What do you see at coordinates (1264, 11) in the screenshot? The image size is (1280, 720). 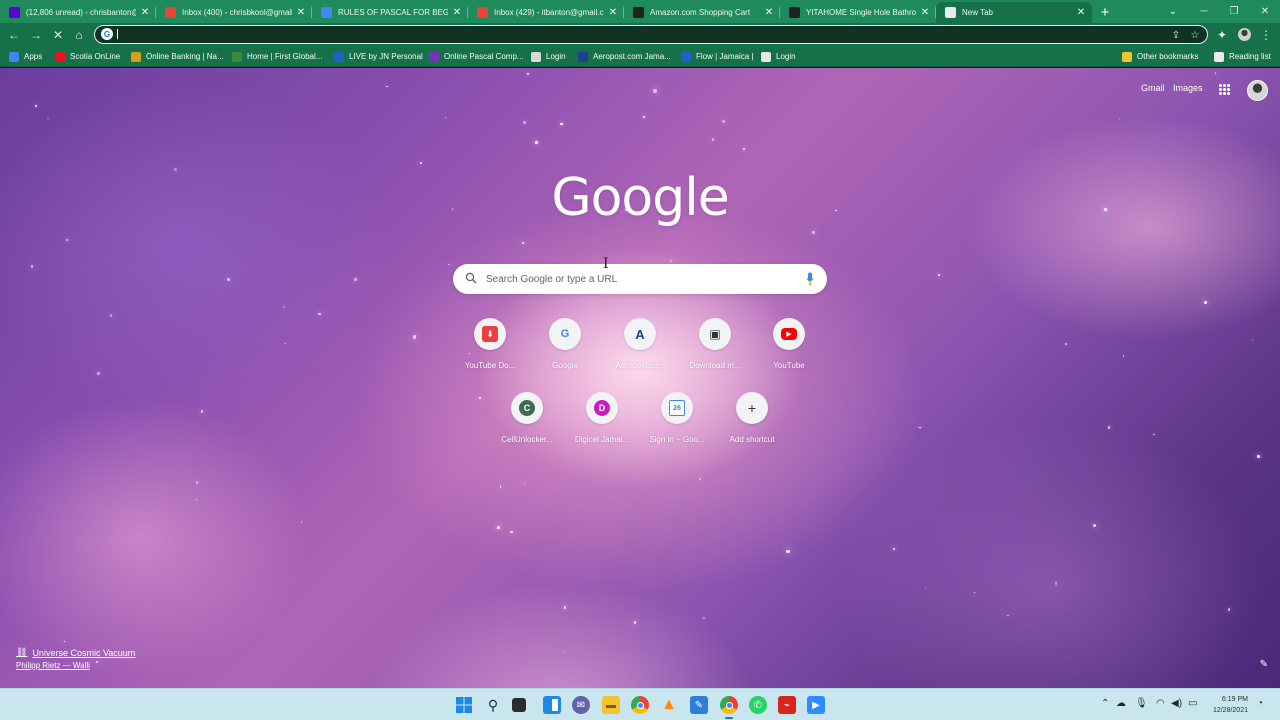 I see `window-close-button: ✕` at bounding box center [1264, 11].